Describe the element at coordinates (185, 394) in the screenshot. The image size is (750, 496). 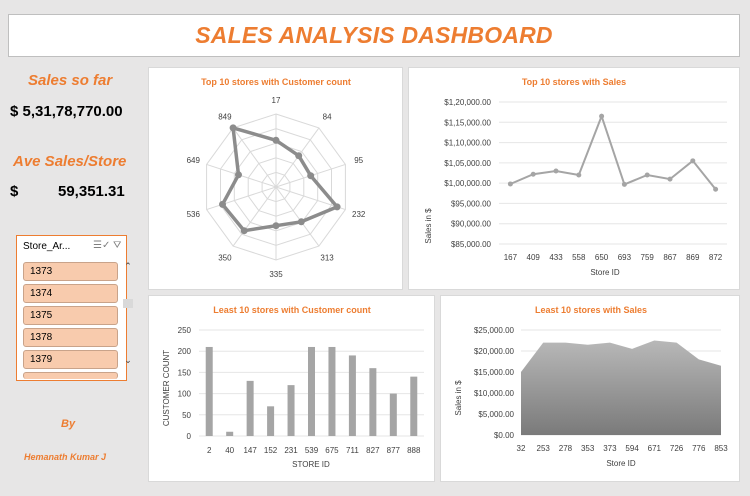
I see `y-tick-label: 100` at that location.